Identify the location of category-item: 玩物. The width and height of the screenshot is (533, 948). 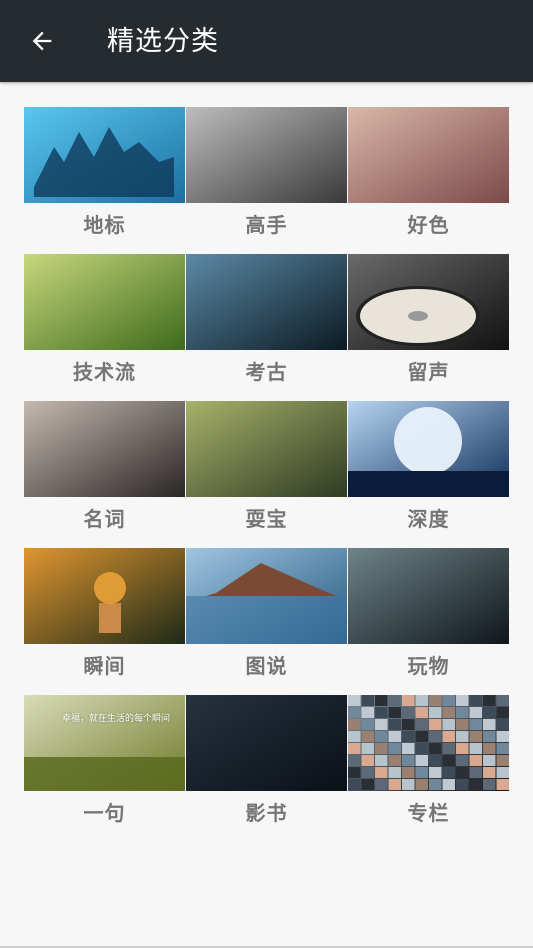
(428, 618).